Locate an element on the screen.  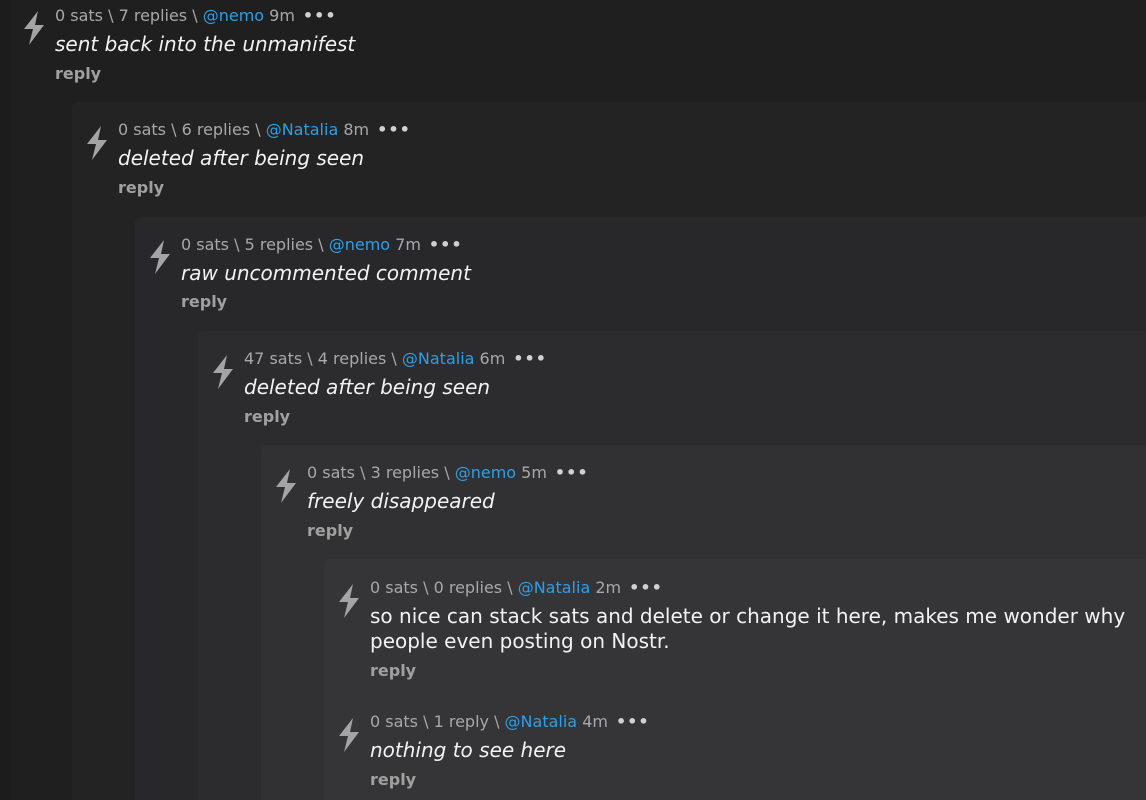
comment-meta: 0 sats \ 1 reply \ @Natalia 4m ••• is located at coordinates (510, 722).